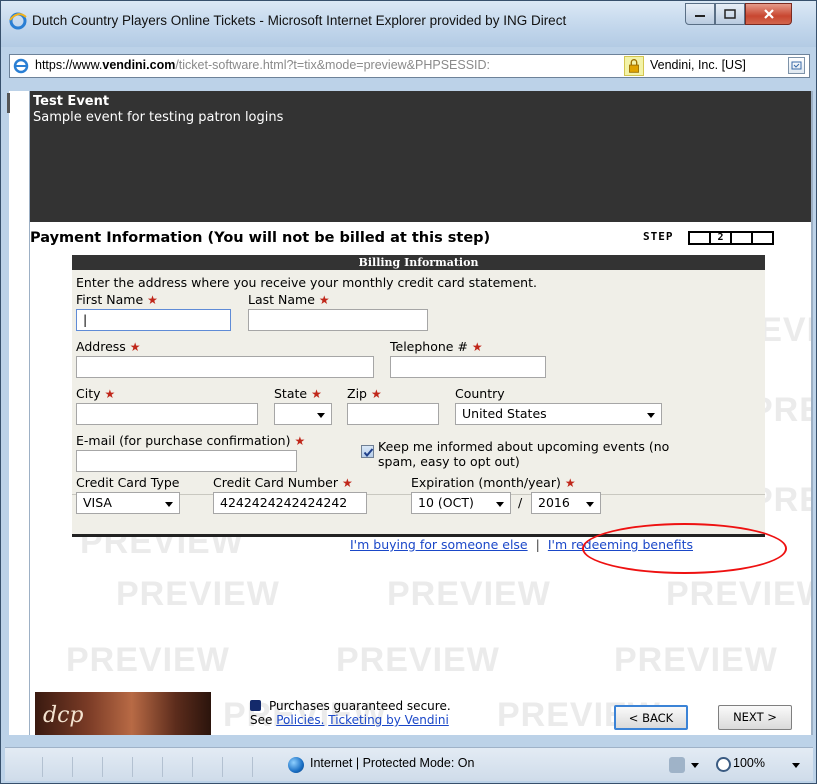 The height and width of the screenshot is (784, 817). What do you see at coordinates (186, 461) in the screenshot?
I see `email-field` at bounding box center [186, 461].